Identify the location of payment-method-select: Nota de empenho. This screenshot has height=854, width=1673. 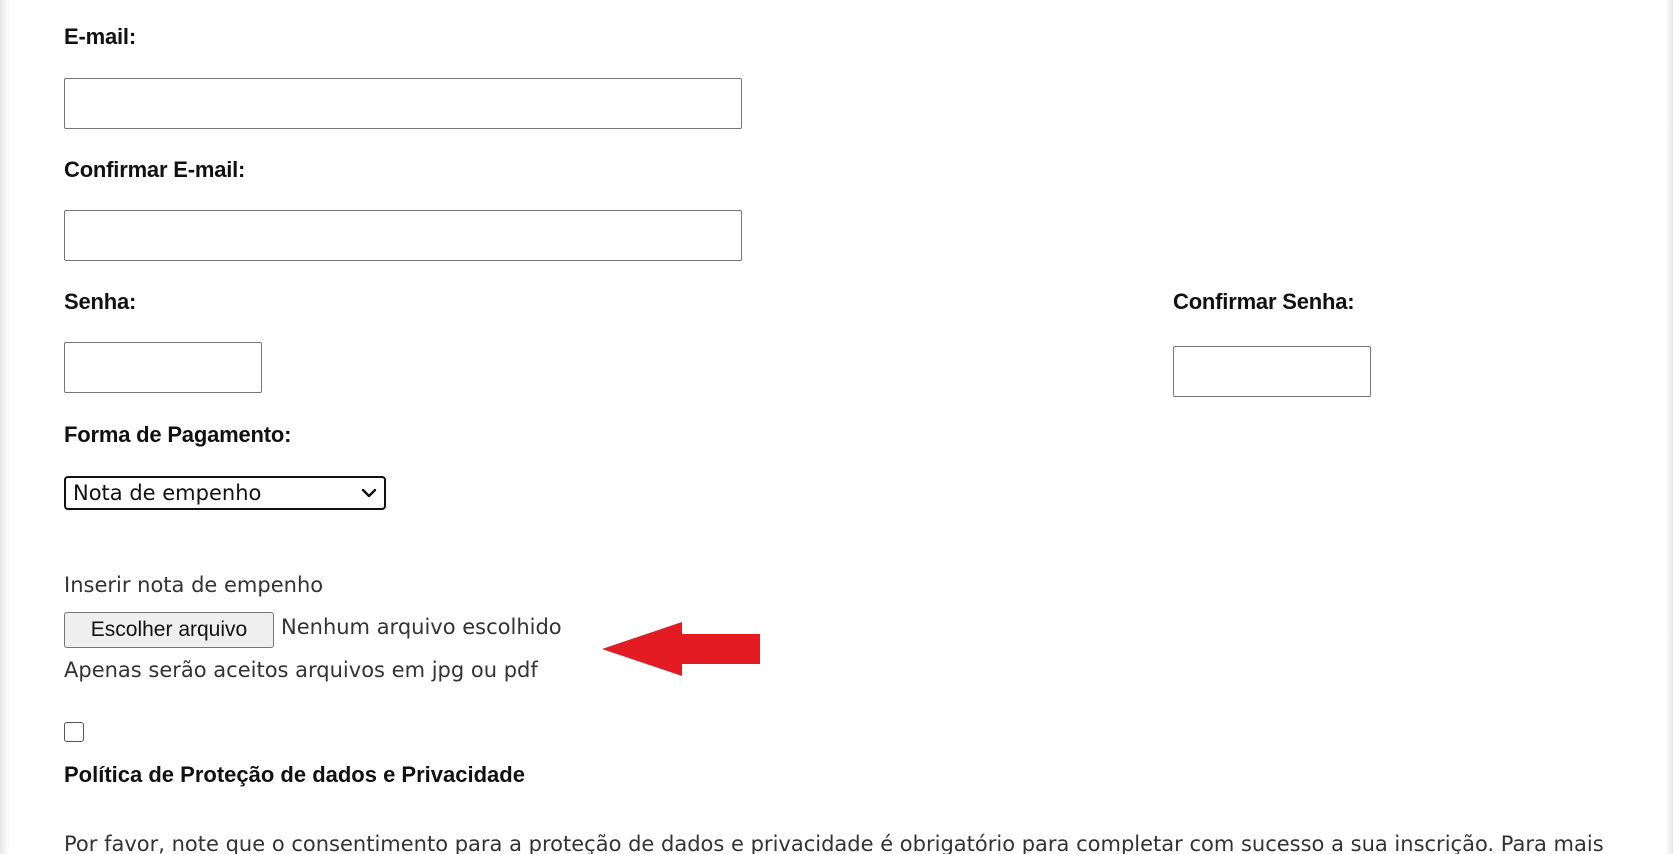
(225, 493).